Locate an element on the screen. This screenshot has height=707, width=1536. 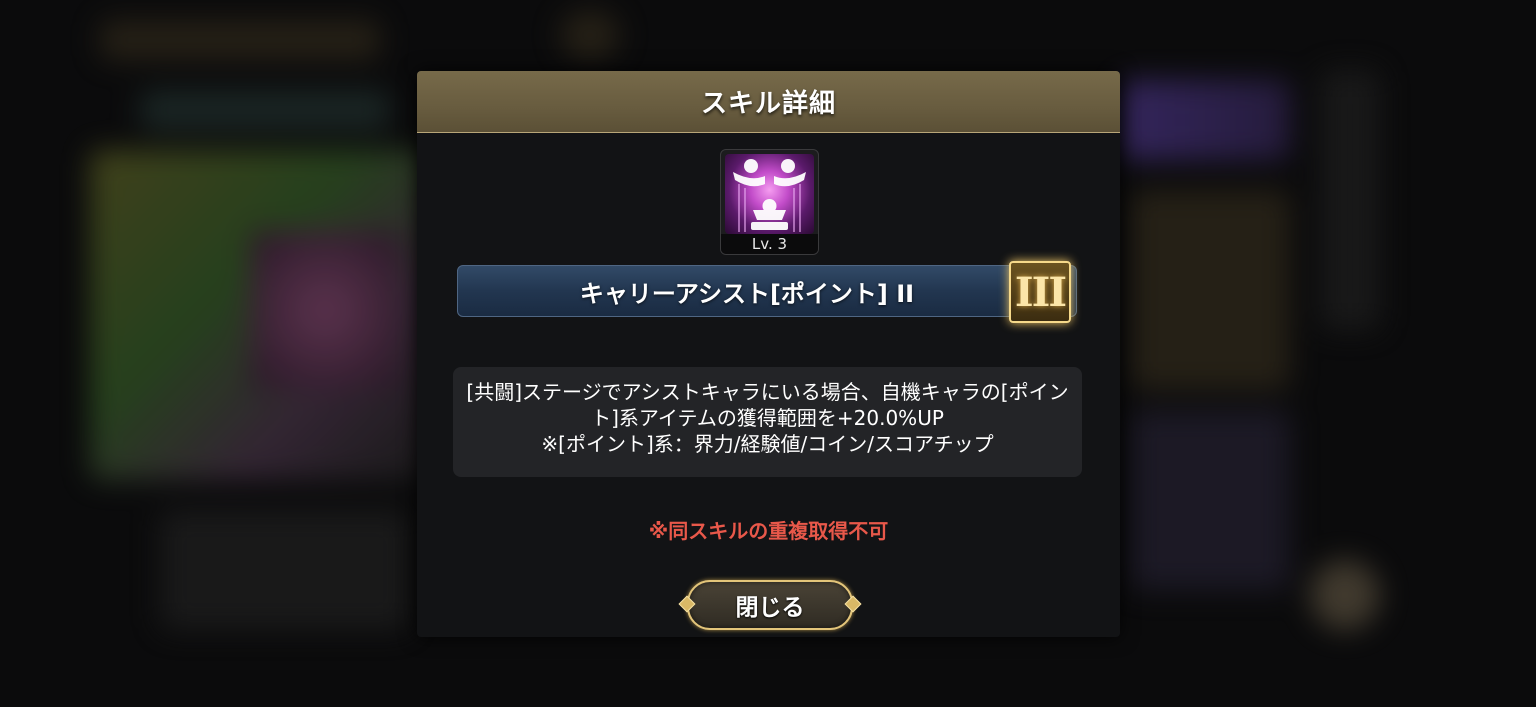
skill-rank-badge: III is located at coordinates (1040, 292).